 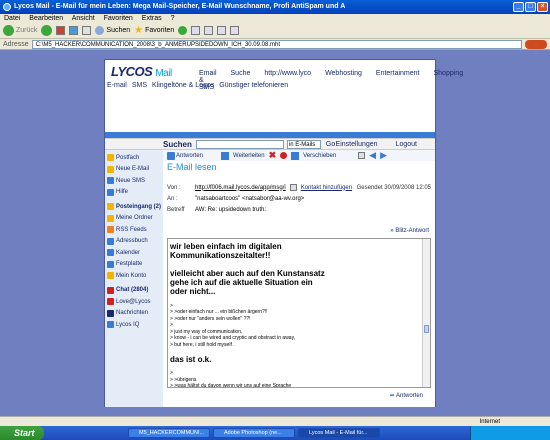 What do you see at coordinates (134, 314) in the screenshot?
I see `sidebar-item-nachrichten: Nachrichten` at bounding box center [134, 314].